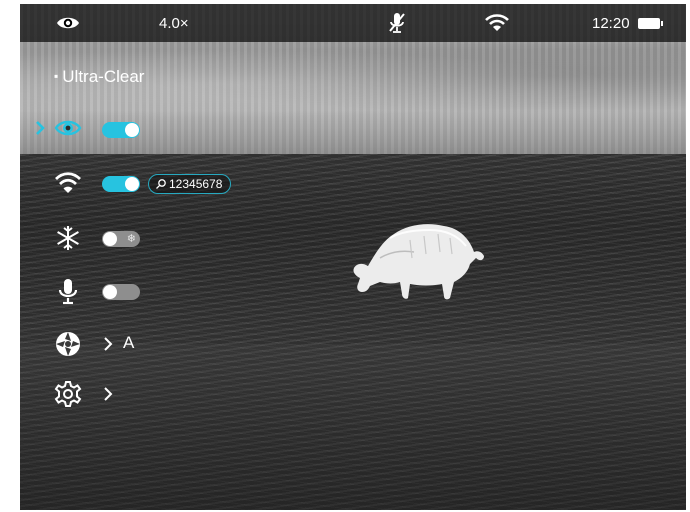  What do you see at coordinates (121, 239) in the screenshot?
I see `defrost-toggle: ❄` at bounding box center [121, 239].